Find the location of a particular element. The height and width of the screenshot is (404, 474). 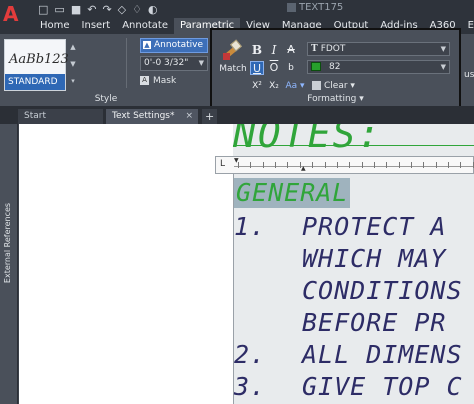

annotative-button: ▲ Annotative is located at coordinates (174, 45).